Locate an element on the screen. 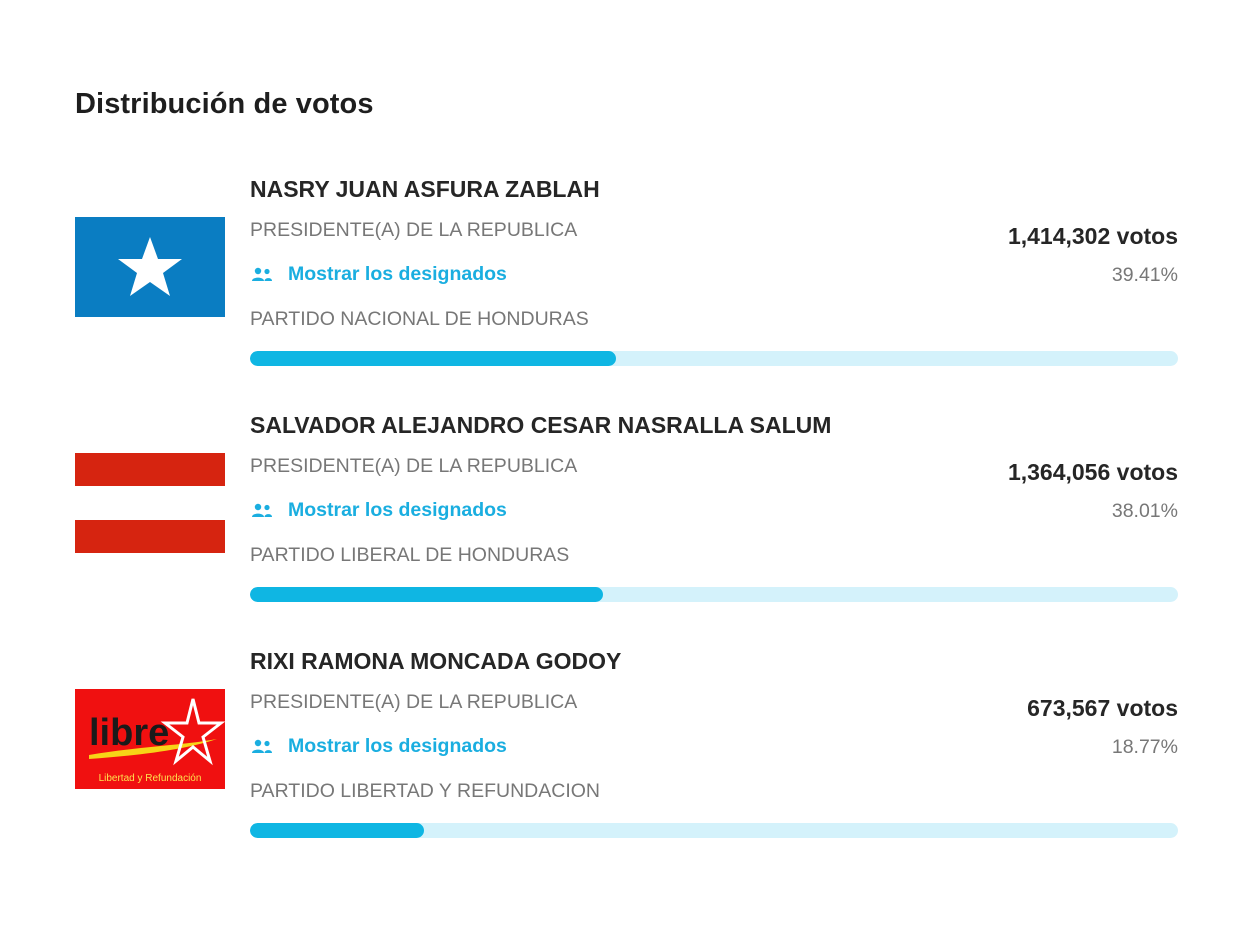 The height and width of the screenshot is (945, 1260). candidate-name: SALVADOR ALEJANDRO CESAR NASRALLA SALUM is located at coordinates (541, 425).